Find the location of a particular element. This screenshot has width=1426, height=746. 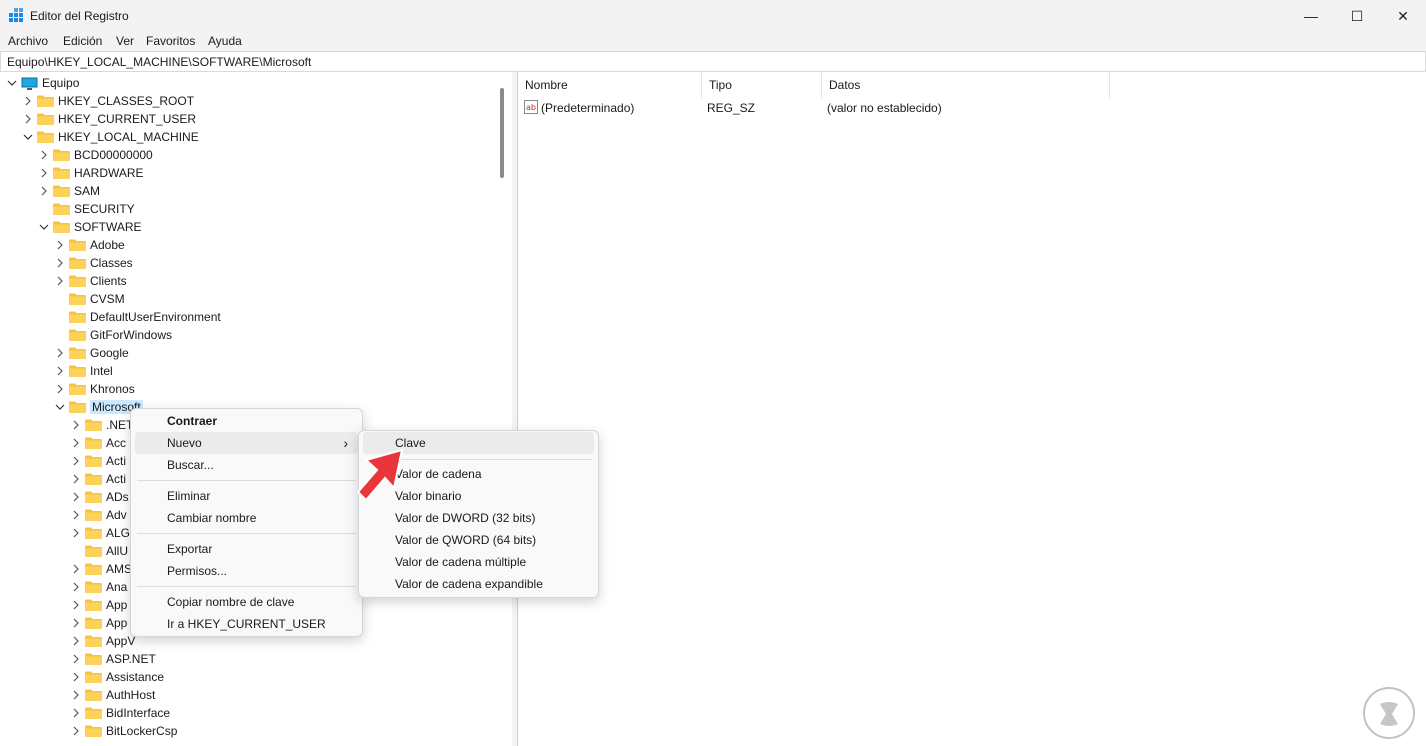

menu-item-exportar: Exportar is located at coordinates (246, 549).